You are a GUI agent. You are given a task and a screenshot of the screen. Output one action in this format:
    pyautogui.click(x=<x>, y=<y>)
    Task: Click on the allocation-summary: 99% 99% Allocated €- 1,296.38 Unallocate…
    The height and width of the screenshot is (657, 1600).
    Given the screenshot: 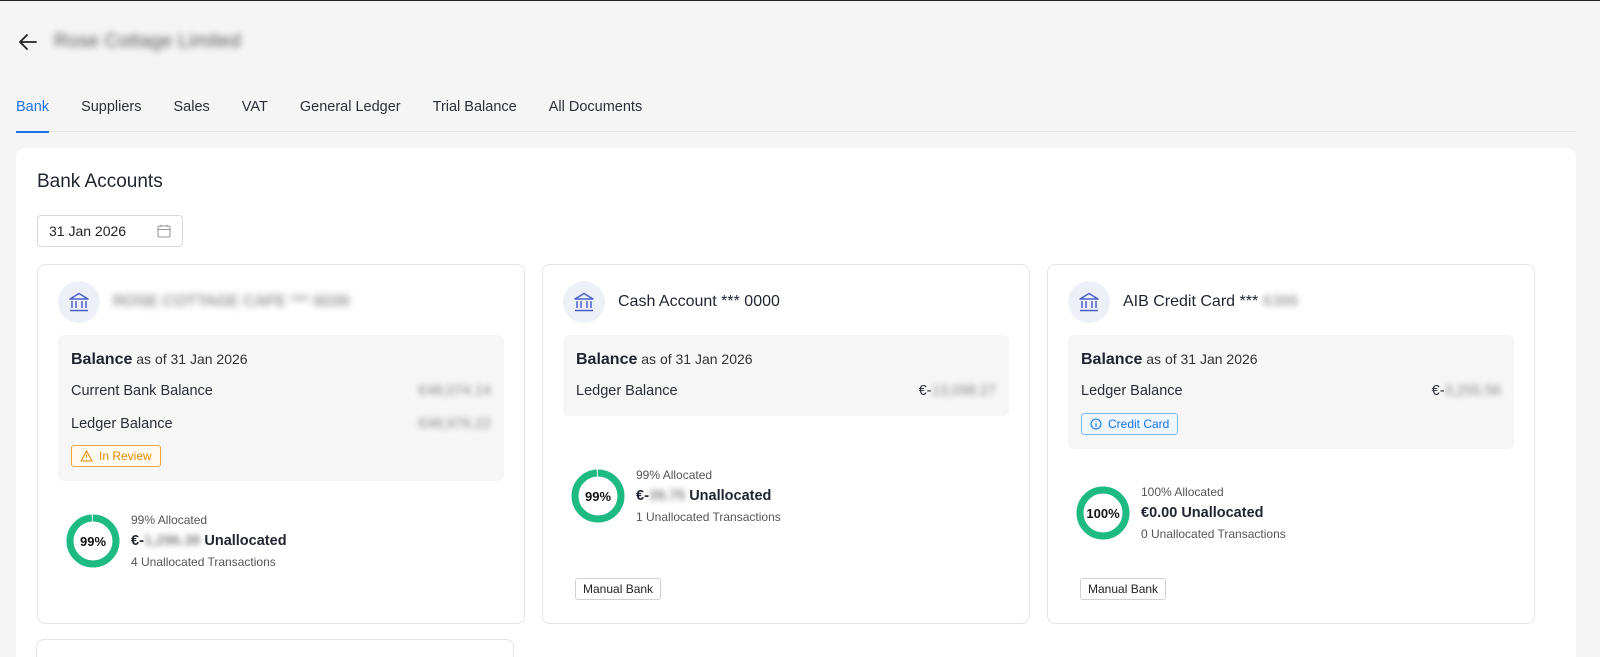 What is the action you would take?
    pyautogui.click(x=176, y=541)
    